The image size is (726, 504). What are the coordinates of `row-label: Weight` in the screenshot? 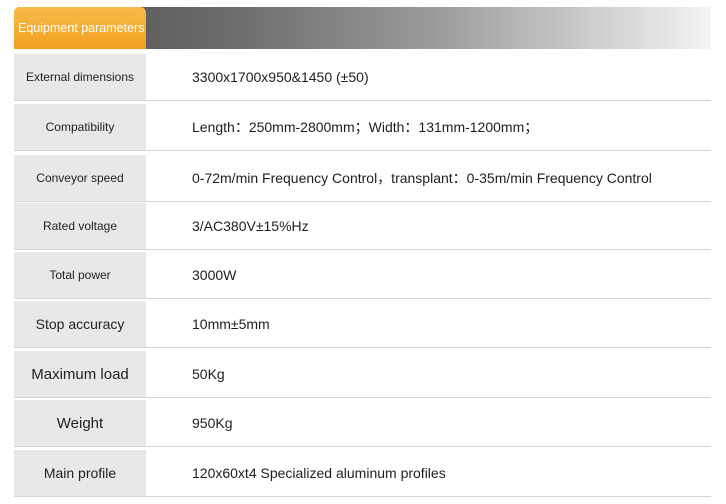 It's located at (80, 423).